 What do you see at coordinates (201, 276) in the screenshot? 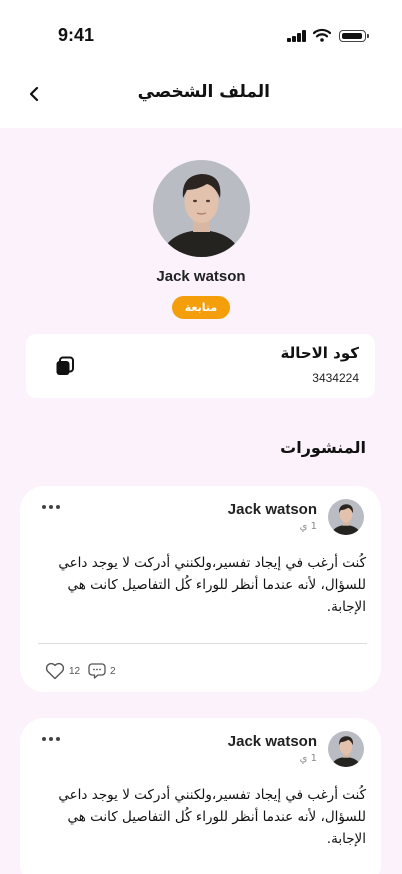
I see `profile-name: Jack watson` at bounding box center [201, 276].